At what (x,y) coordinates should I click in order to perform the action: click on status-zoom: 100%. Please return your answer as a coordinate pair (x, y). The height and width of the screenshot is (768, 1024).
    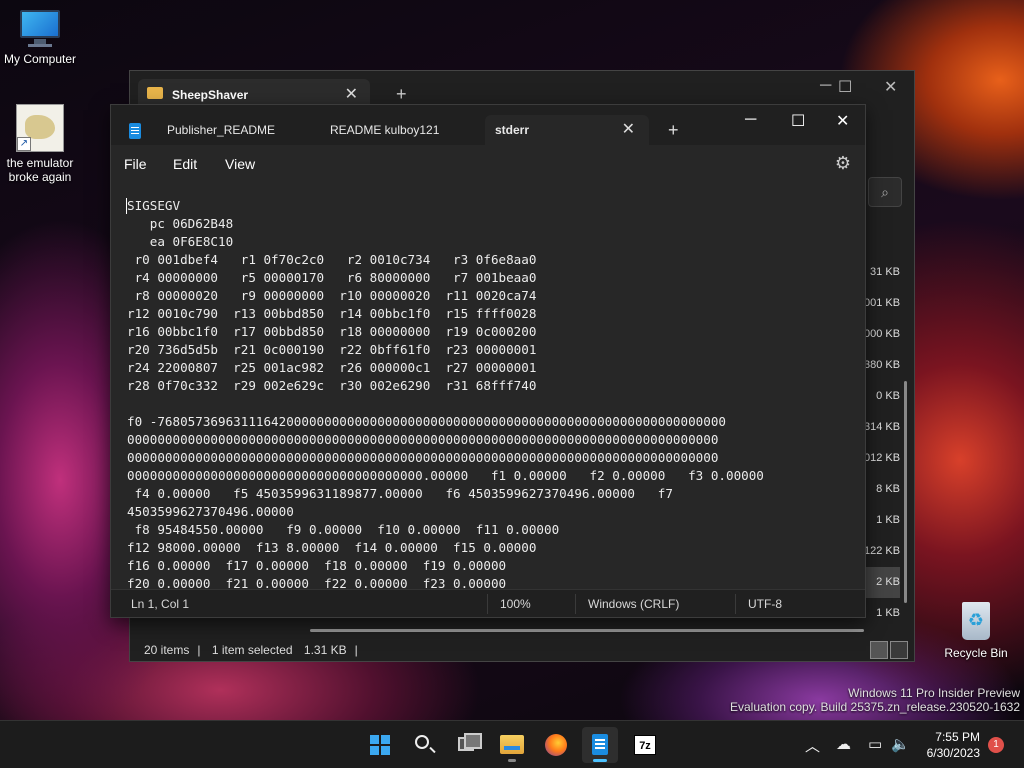
    Looking at the image, I should click on (515, 604).